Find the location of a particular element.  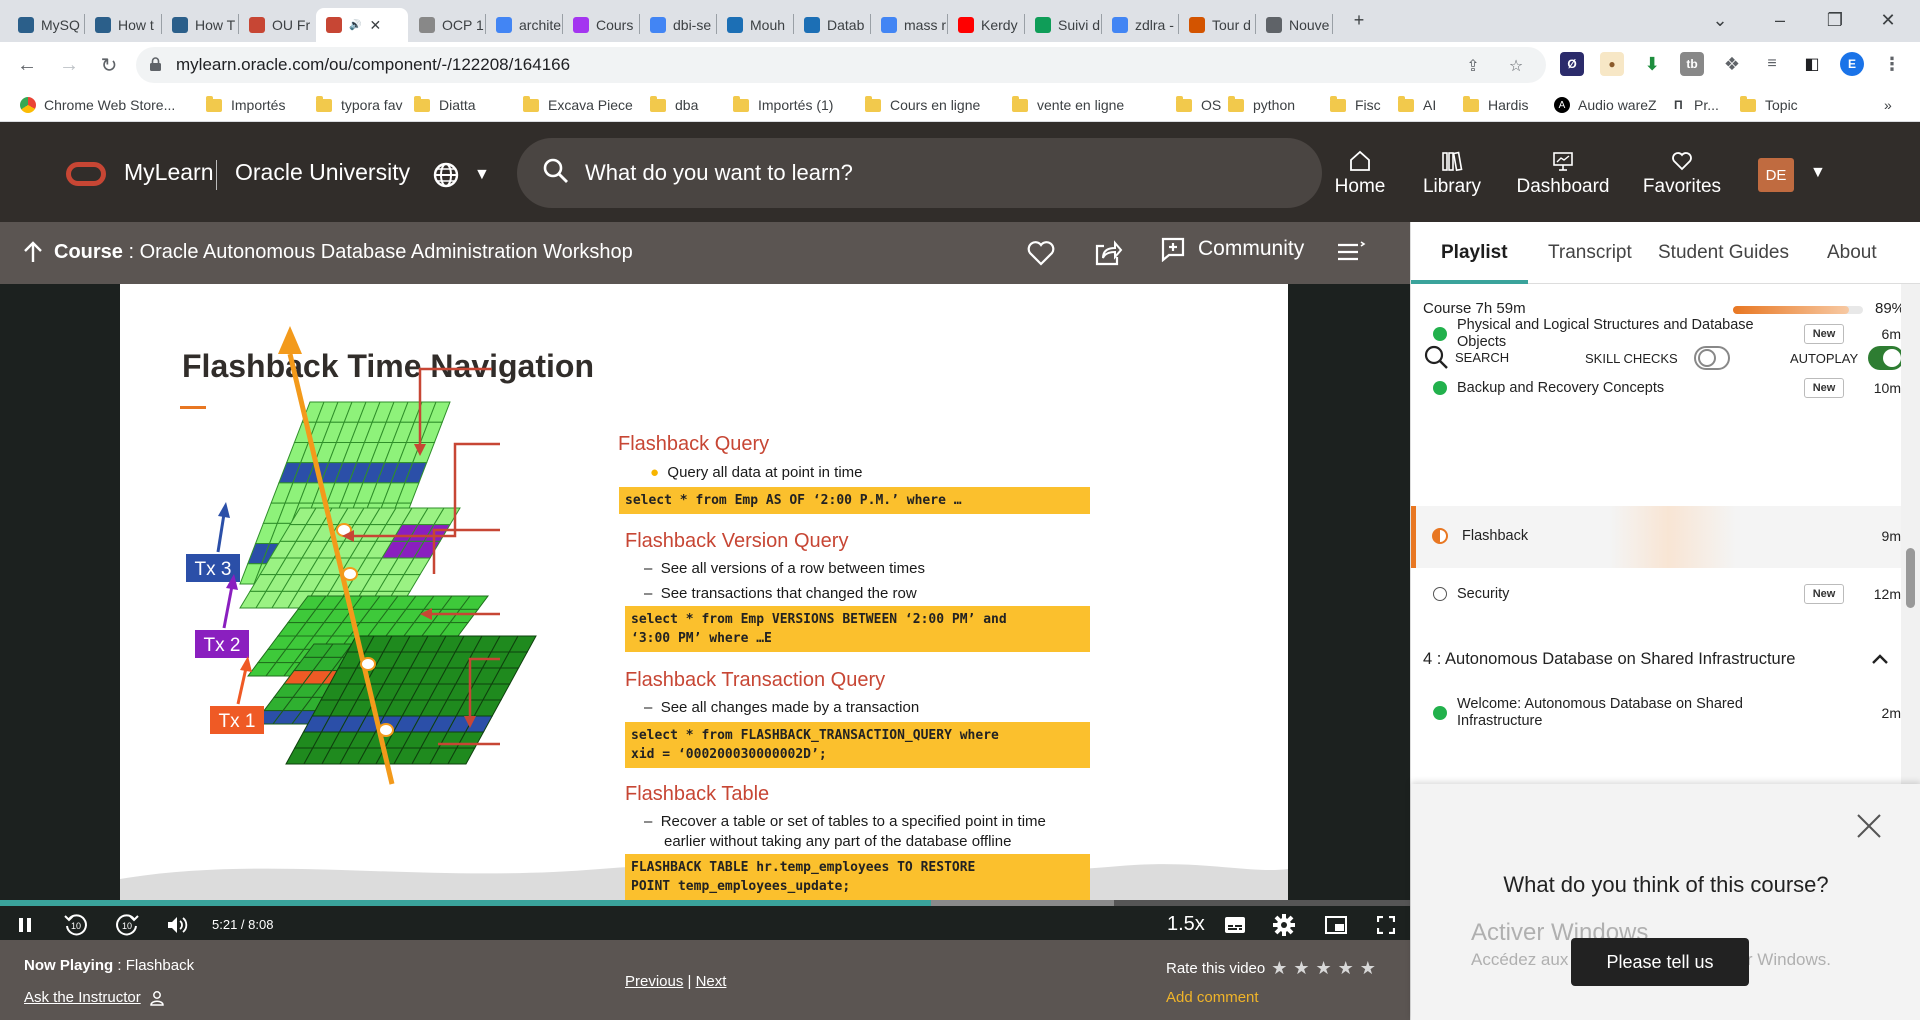

bookmark-item: typora fav is located at coordinates (359, 105).